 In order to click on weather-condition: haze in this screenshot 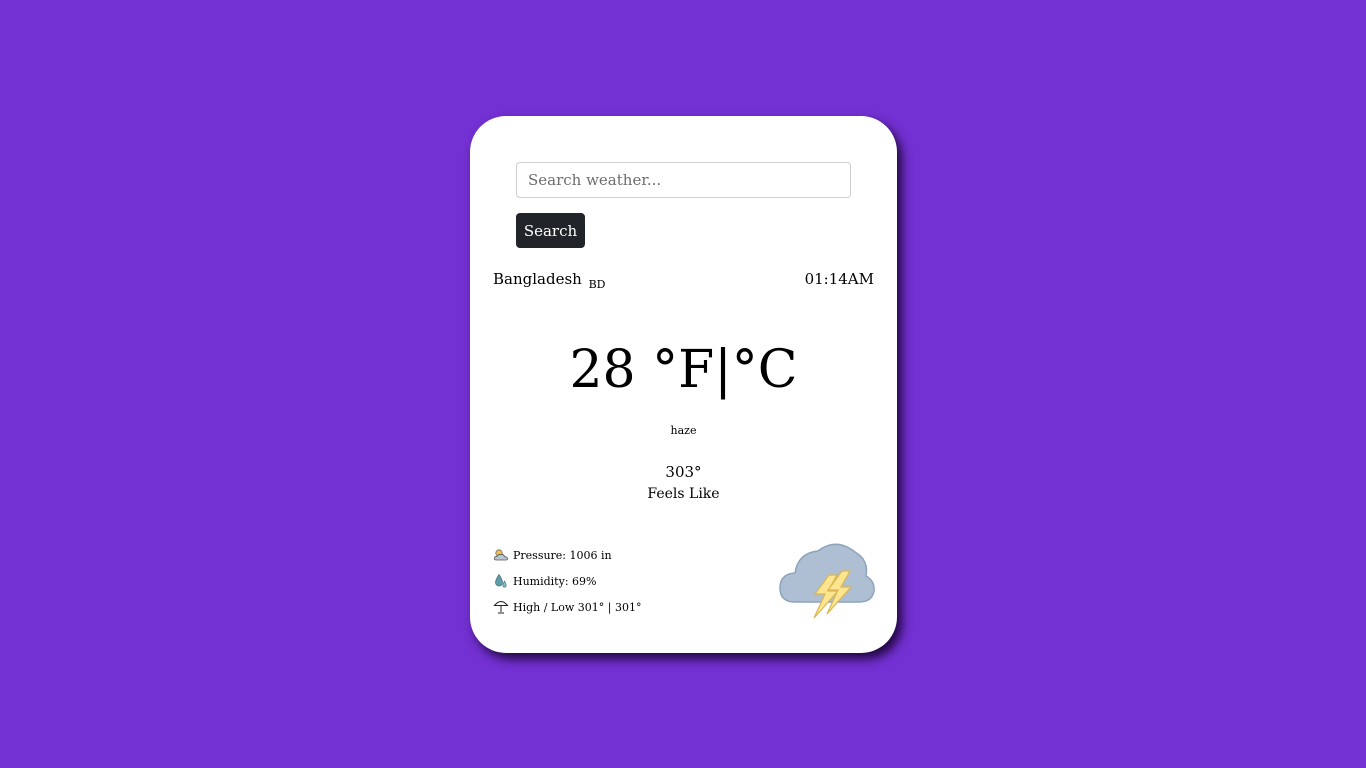, I will do `click(683, 430)`.